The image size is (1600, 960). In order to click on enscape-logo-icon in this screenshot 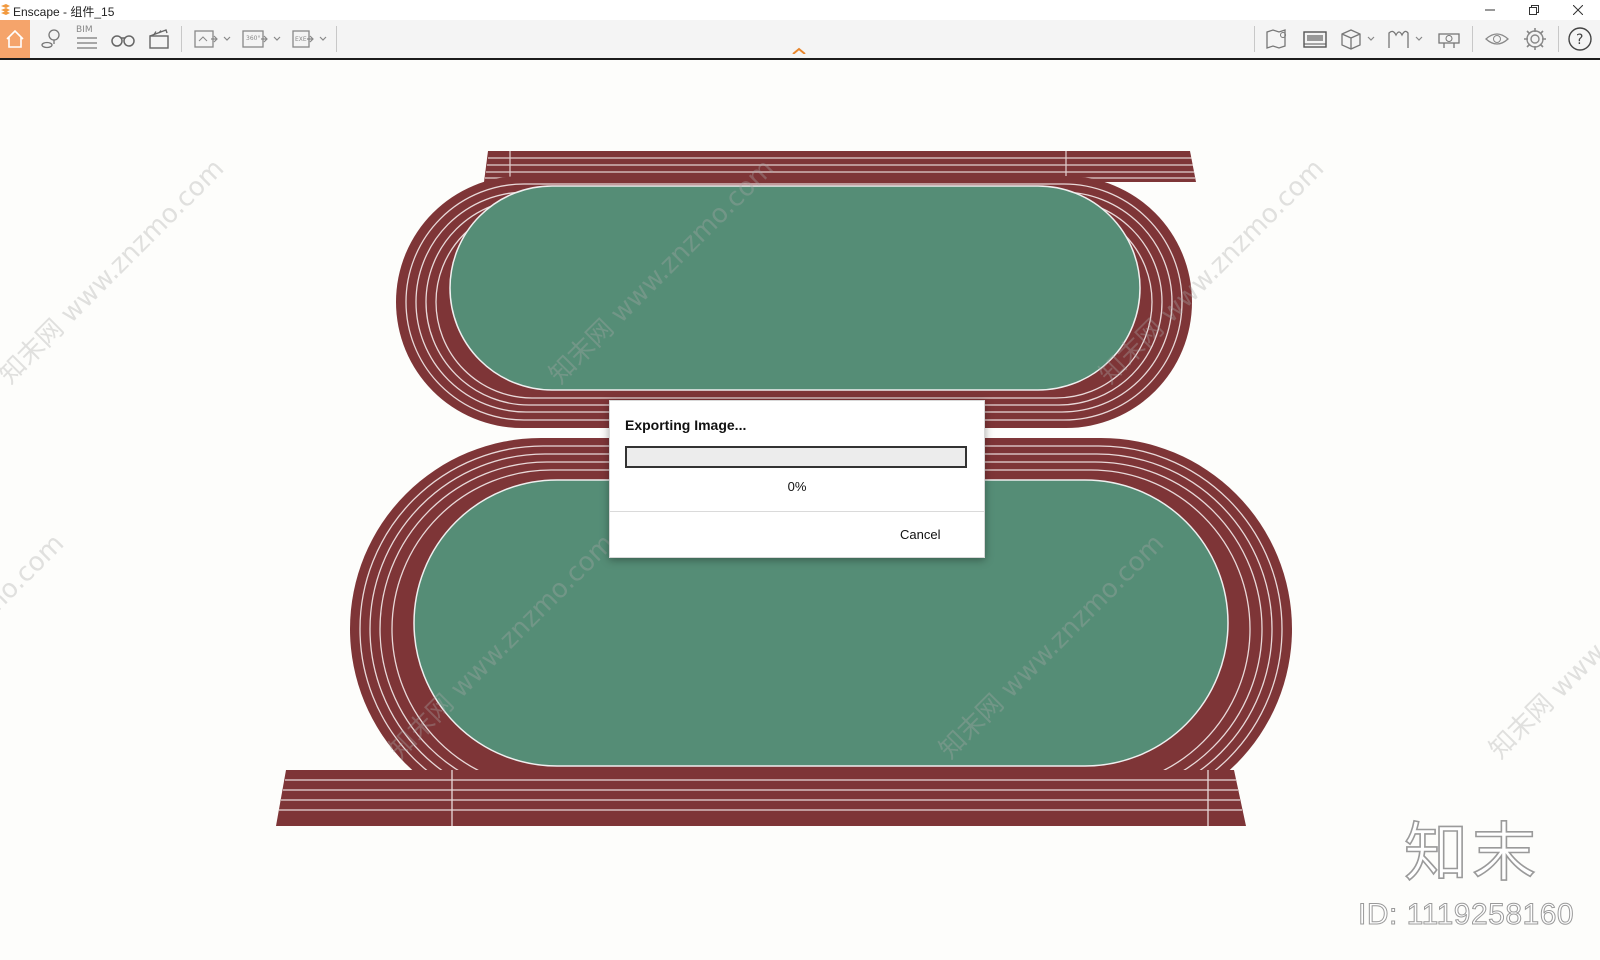, I will do `click(5, 9)`.